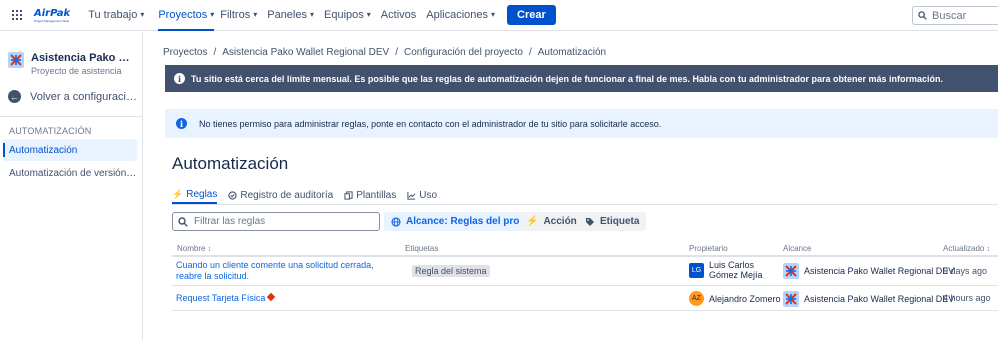 This screenshot has height=340, width=998. Describe the element at coordinates (451, 271) in the screenshot. I see `tag-lozenge: Regla del sistema` at that location.